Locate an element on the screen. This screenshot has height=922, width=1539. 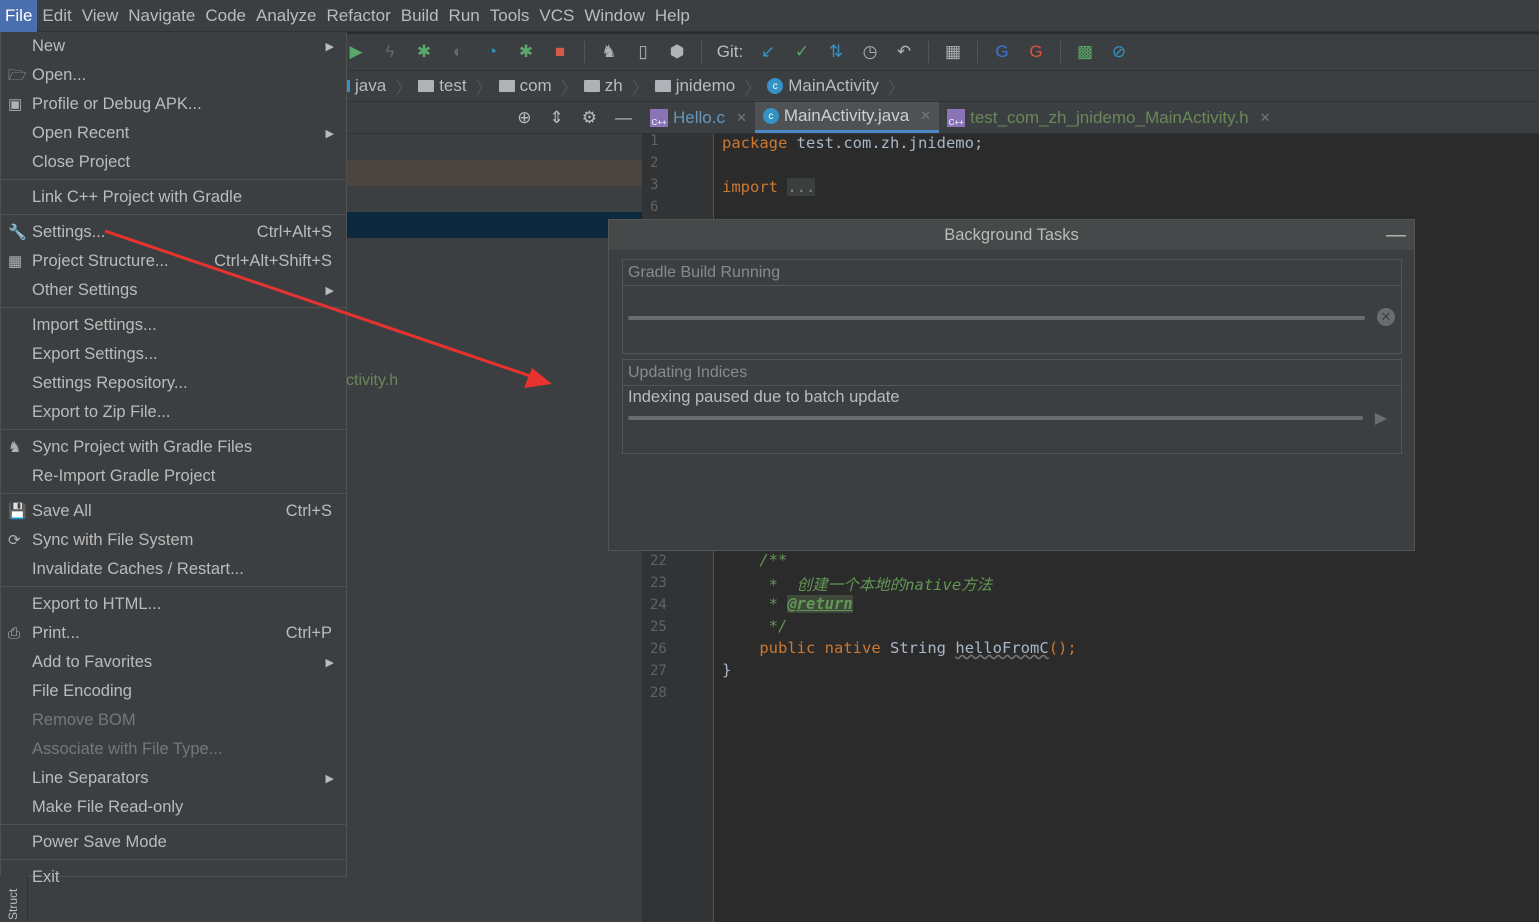
doc-star: * is located at coordinates (773, 604).